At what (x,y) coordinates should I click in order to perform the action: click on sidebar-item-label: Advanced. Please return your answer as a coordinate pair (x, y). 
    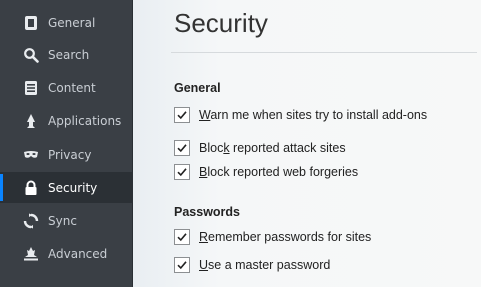
    Looking at the image, I should click on (78, 253).